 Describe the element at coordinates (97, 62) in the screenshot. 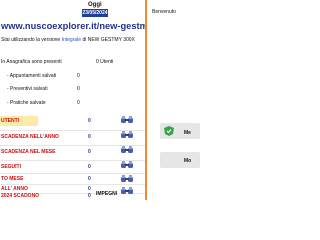

I see `anagrafica-count-value: 0` at that location.